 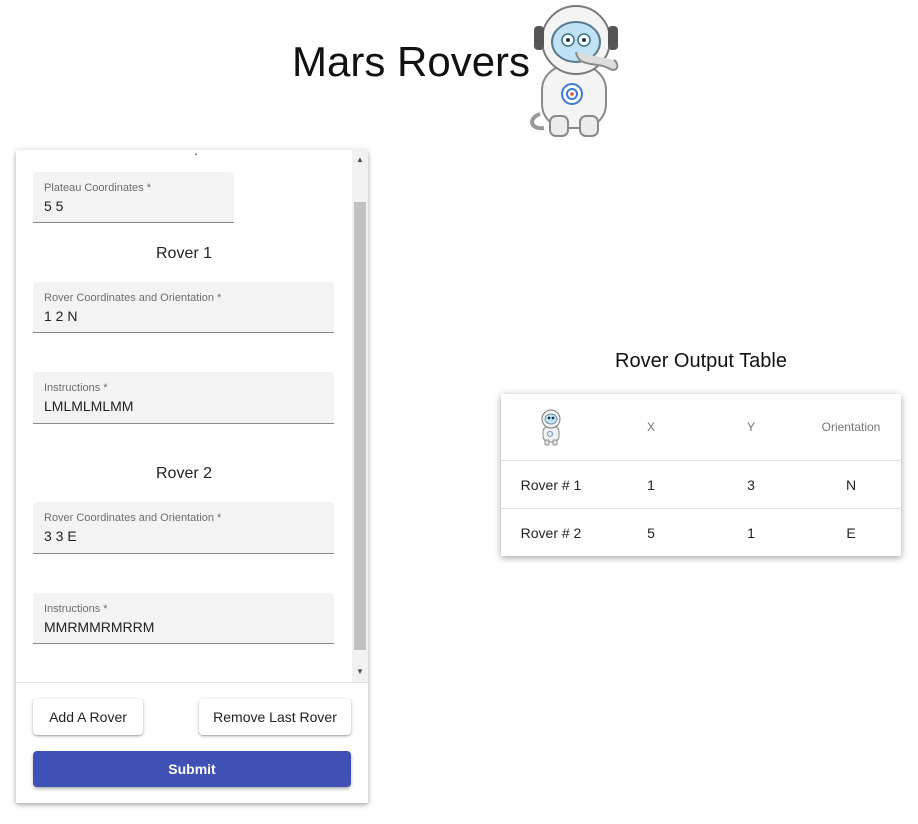 What do you see at coordinates (184, 253) in the screenshot?
I see `rover-1-heading: Rover 1` at bounding box center [184, 253].